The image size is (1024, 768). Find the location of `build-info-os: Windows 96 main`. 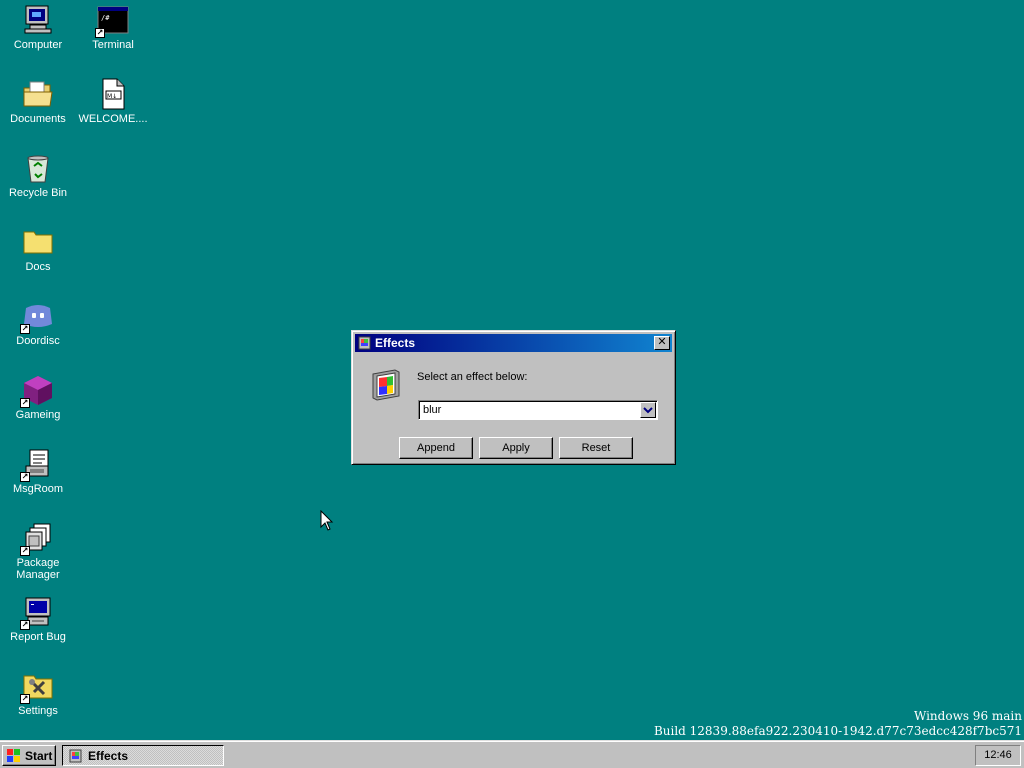

build-info-os: Windows 96 main is located at coordinates (967, 716).